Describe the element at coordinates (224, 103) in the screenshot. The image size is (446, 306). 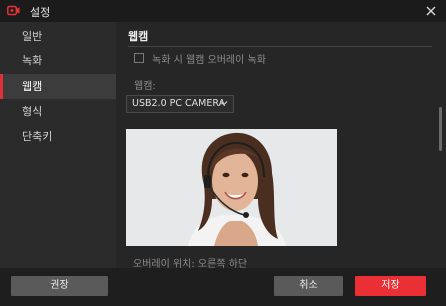
I see `chevron-down-icon` at that location.